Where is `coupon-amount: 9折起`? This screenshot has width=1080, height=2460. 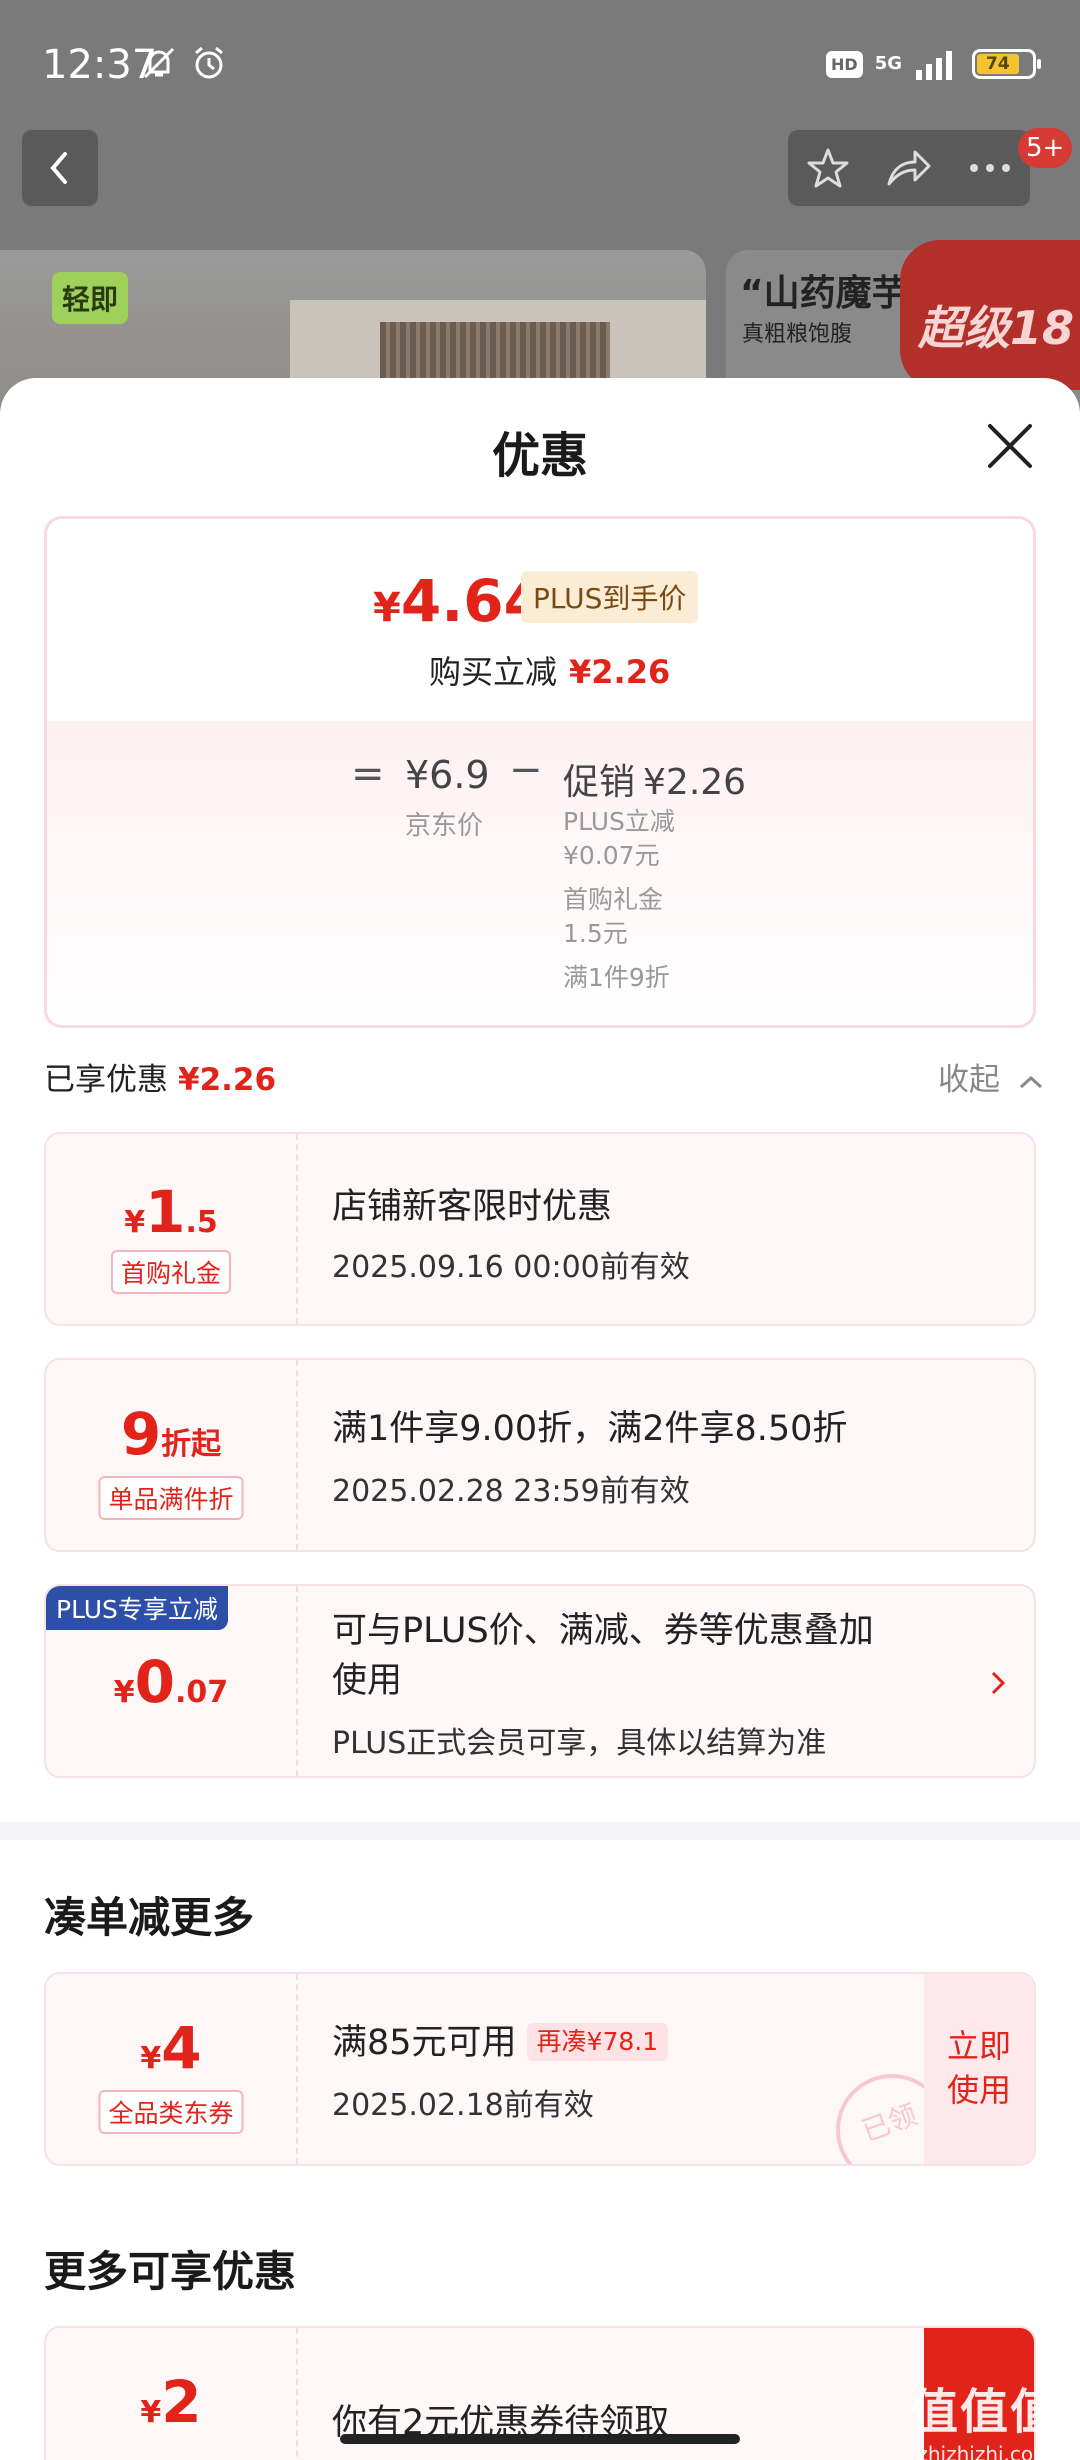 coupon-amount: 9折起 is located at coordinates (171, 1434).